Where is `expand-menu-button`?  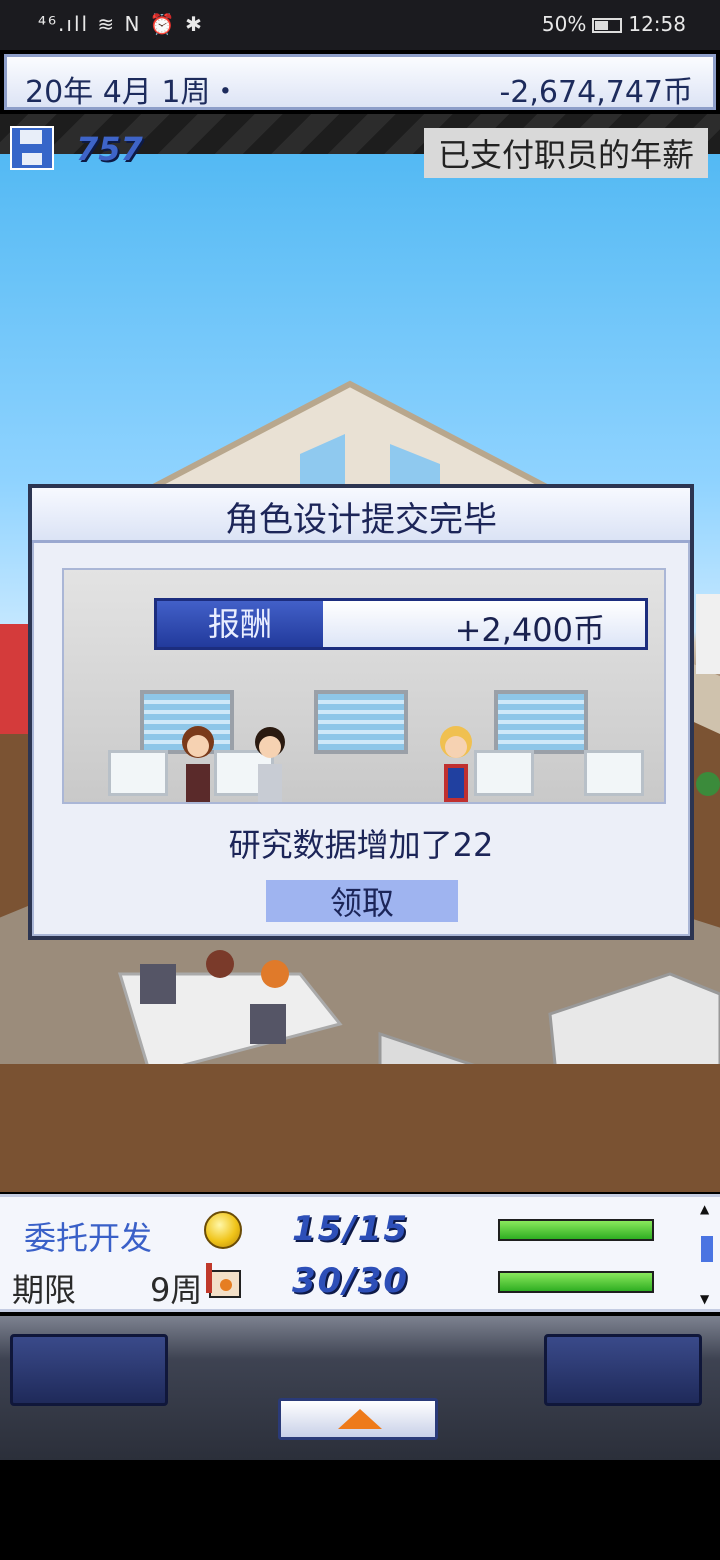
expand-menu-button is located at coordinates (358, 1419).